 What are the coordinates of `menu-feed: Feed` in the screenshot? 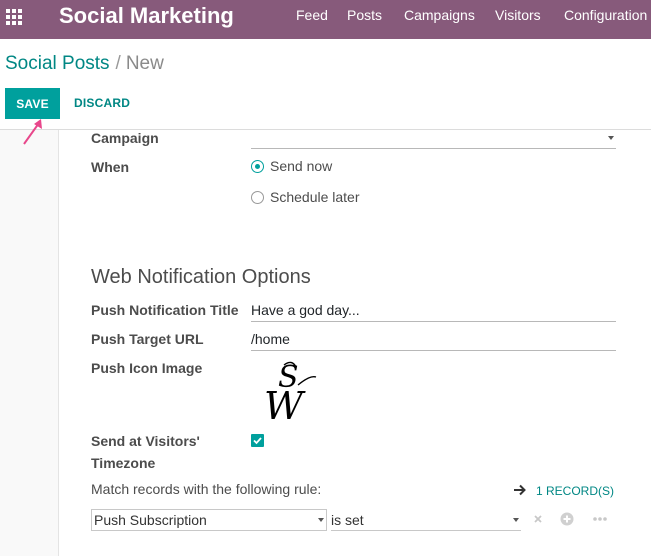 It's located at (312, 15).